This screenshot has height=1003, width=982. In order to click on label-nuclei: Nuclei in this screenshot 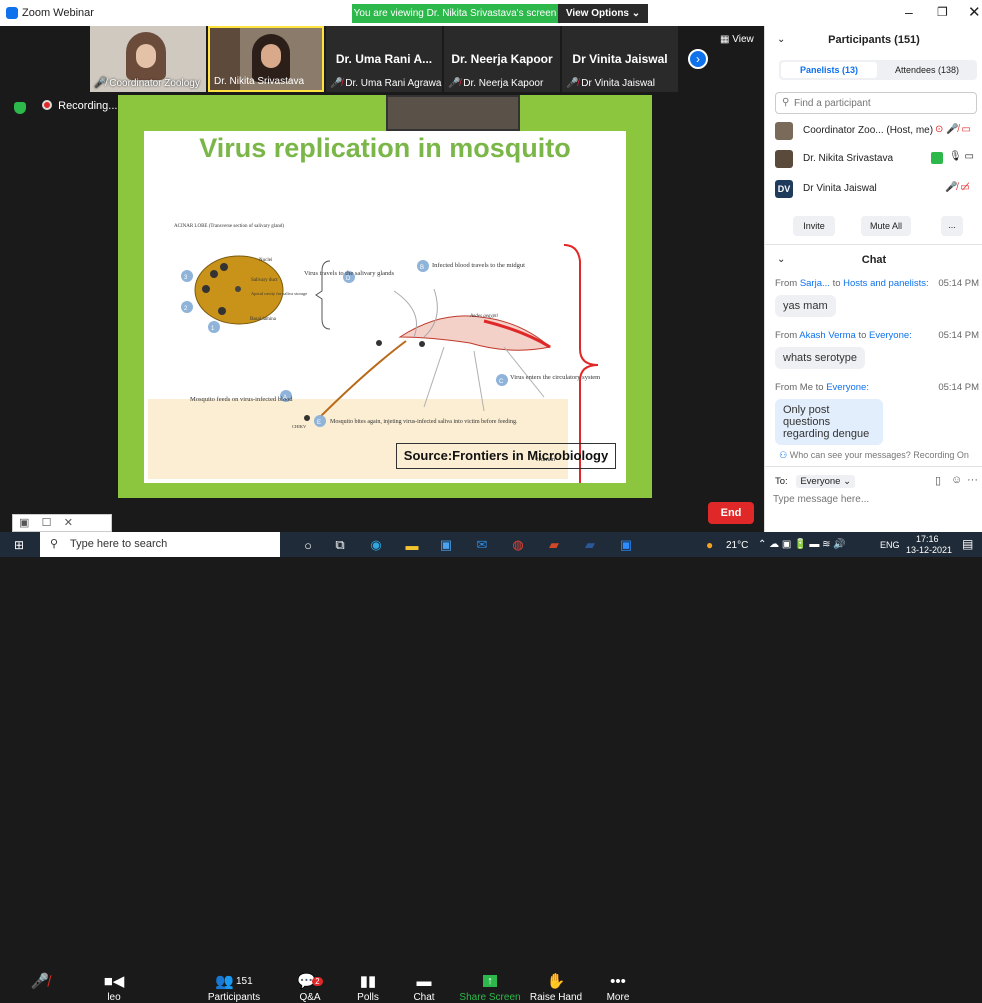, I will do `click(266, 260)`.